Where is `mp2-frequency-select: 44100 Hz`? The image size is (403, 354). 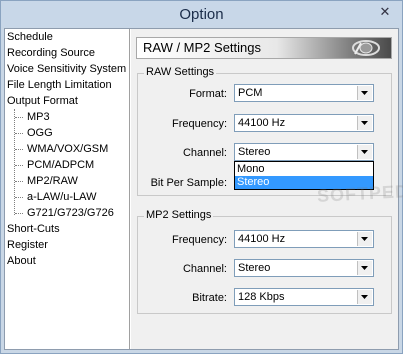
mp2-frequency-select: 44100 Hz is located at coordinates (304, 239).